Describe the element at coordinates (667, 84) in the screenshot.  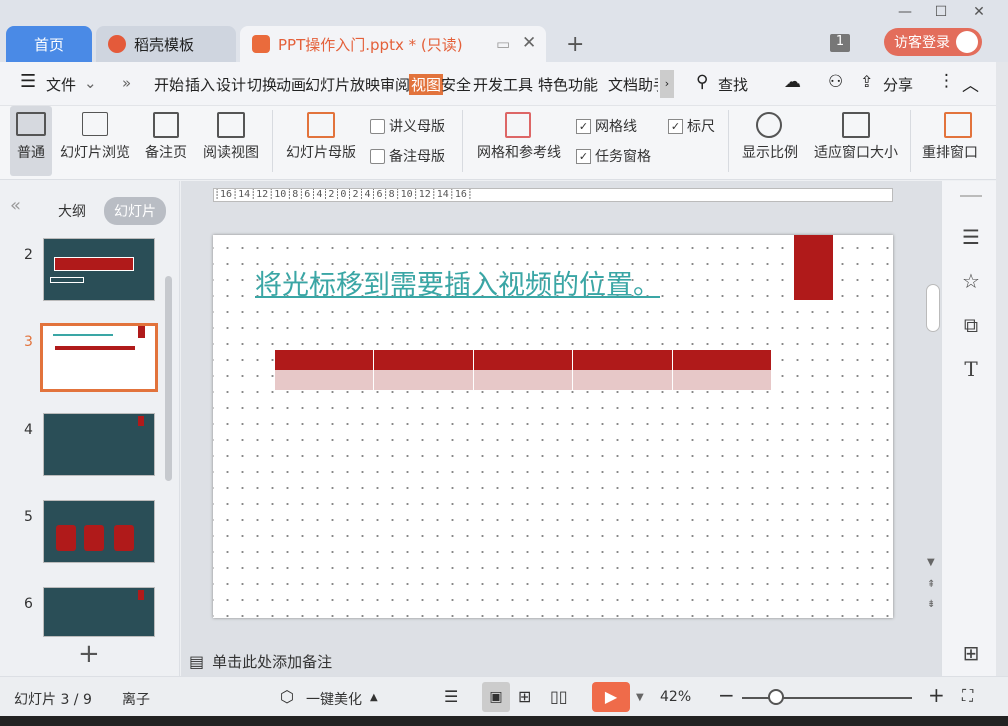
I see `menu-scroll-right-icon: ›` at that location.